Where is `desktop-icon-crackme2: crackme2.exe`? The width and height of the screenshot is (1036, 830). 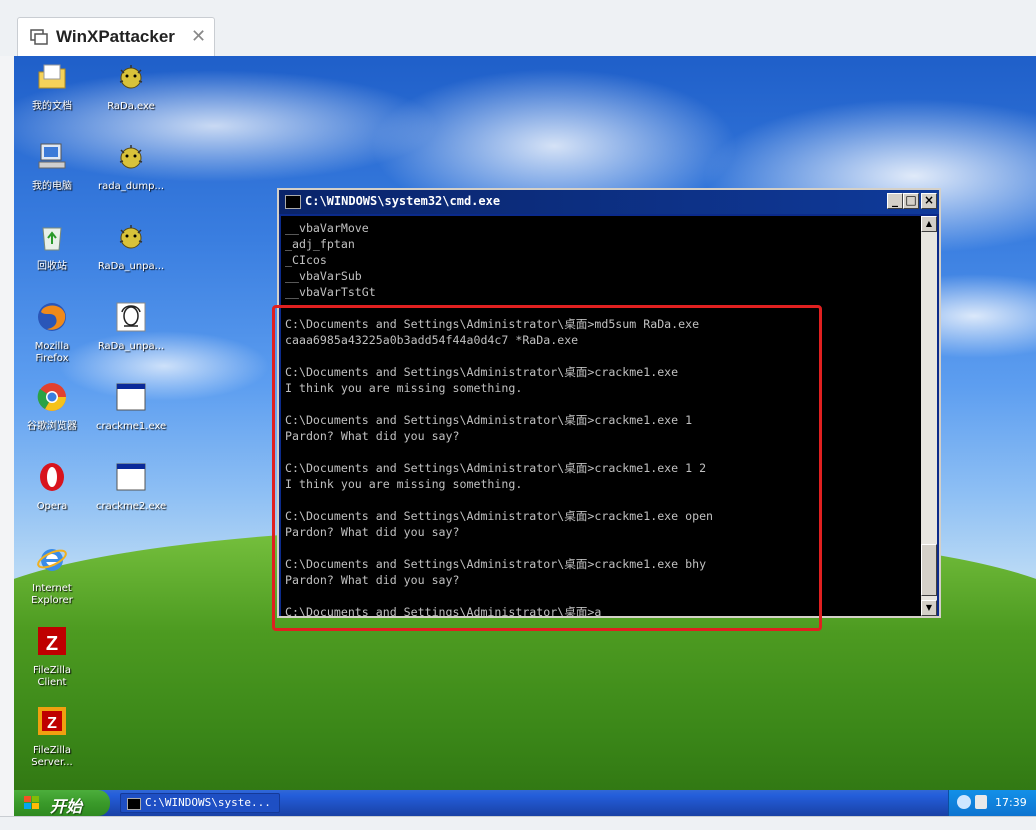 desktop-icon-crackme2: crackme2.exe is located at coordinates (131, 486).